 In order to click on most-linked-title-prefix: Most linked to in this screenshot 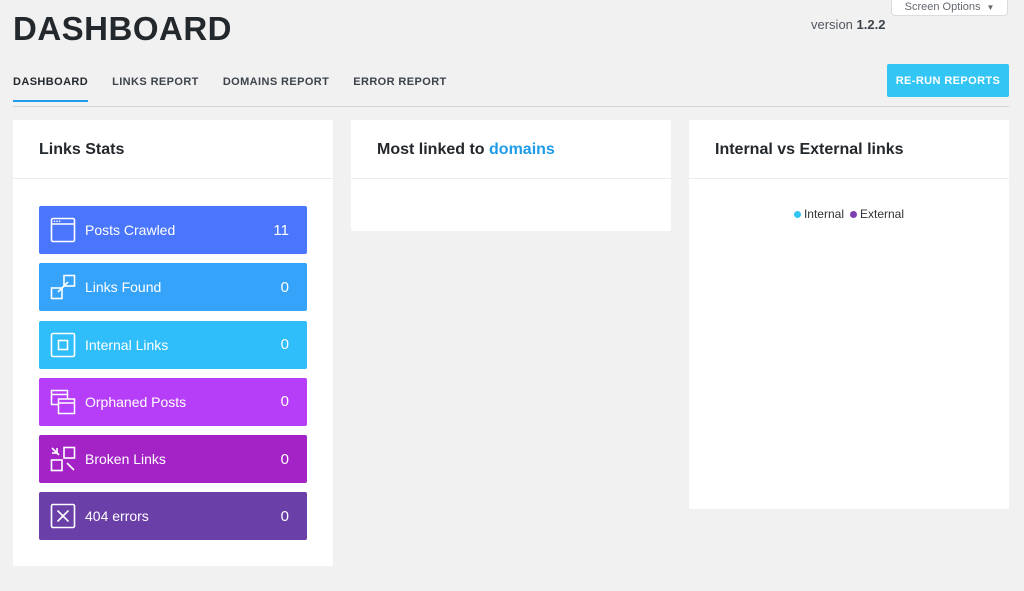, I will do `click(431, 149)`.